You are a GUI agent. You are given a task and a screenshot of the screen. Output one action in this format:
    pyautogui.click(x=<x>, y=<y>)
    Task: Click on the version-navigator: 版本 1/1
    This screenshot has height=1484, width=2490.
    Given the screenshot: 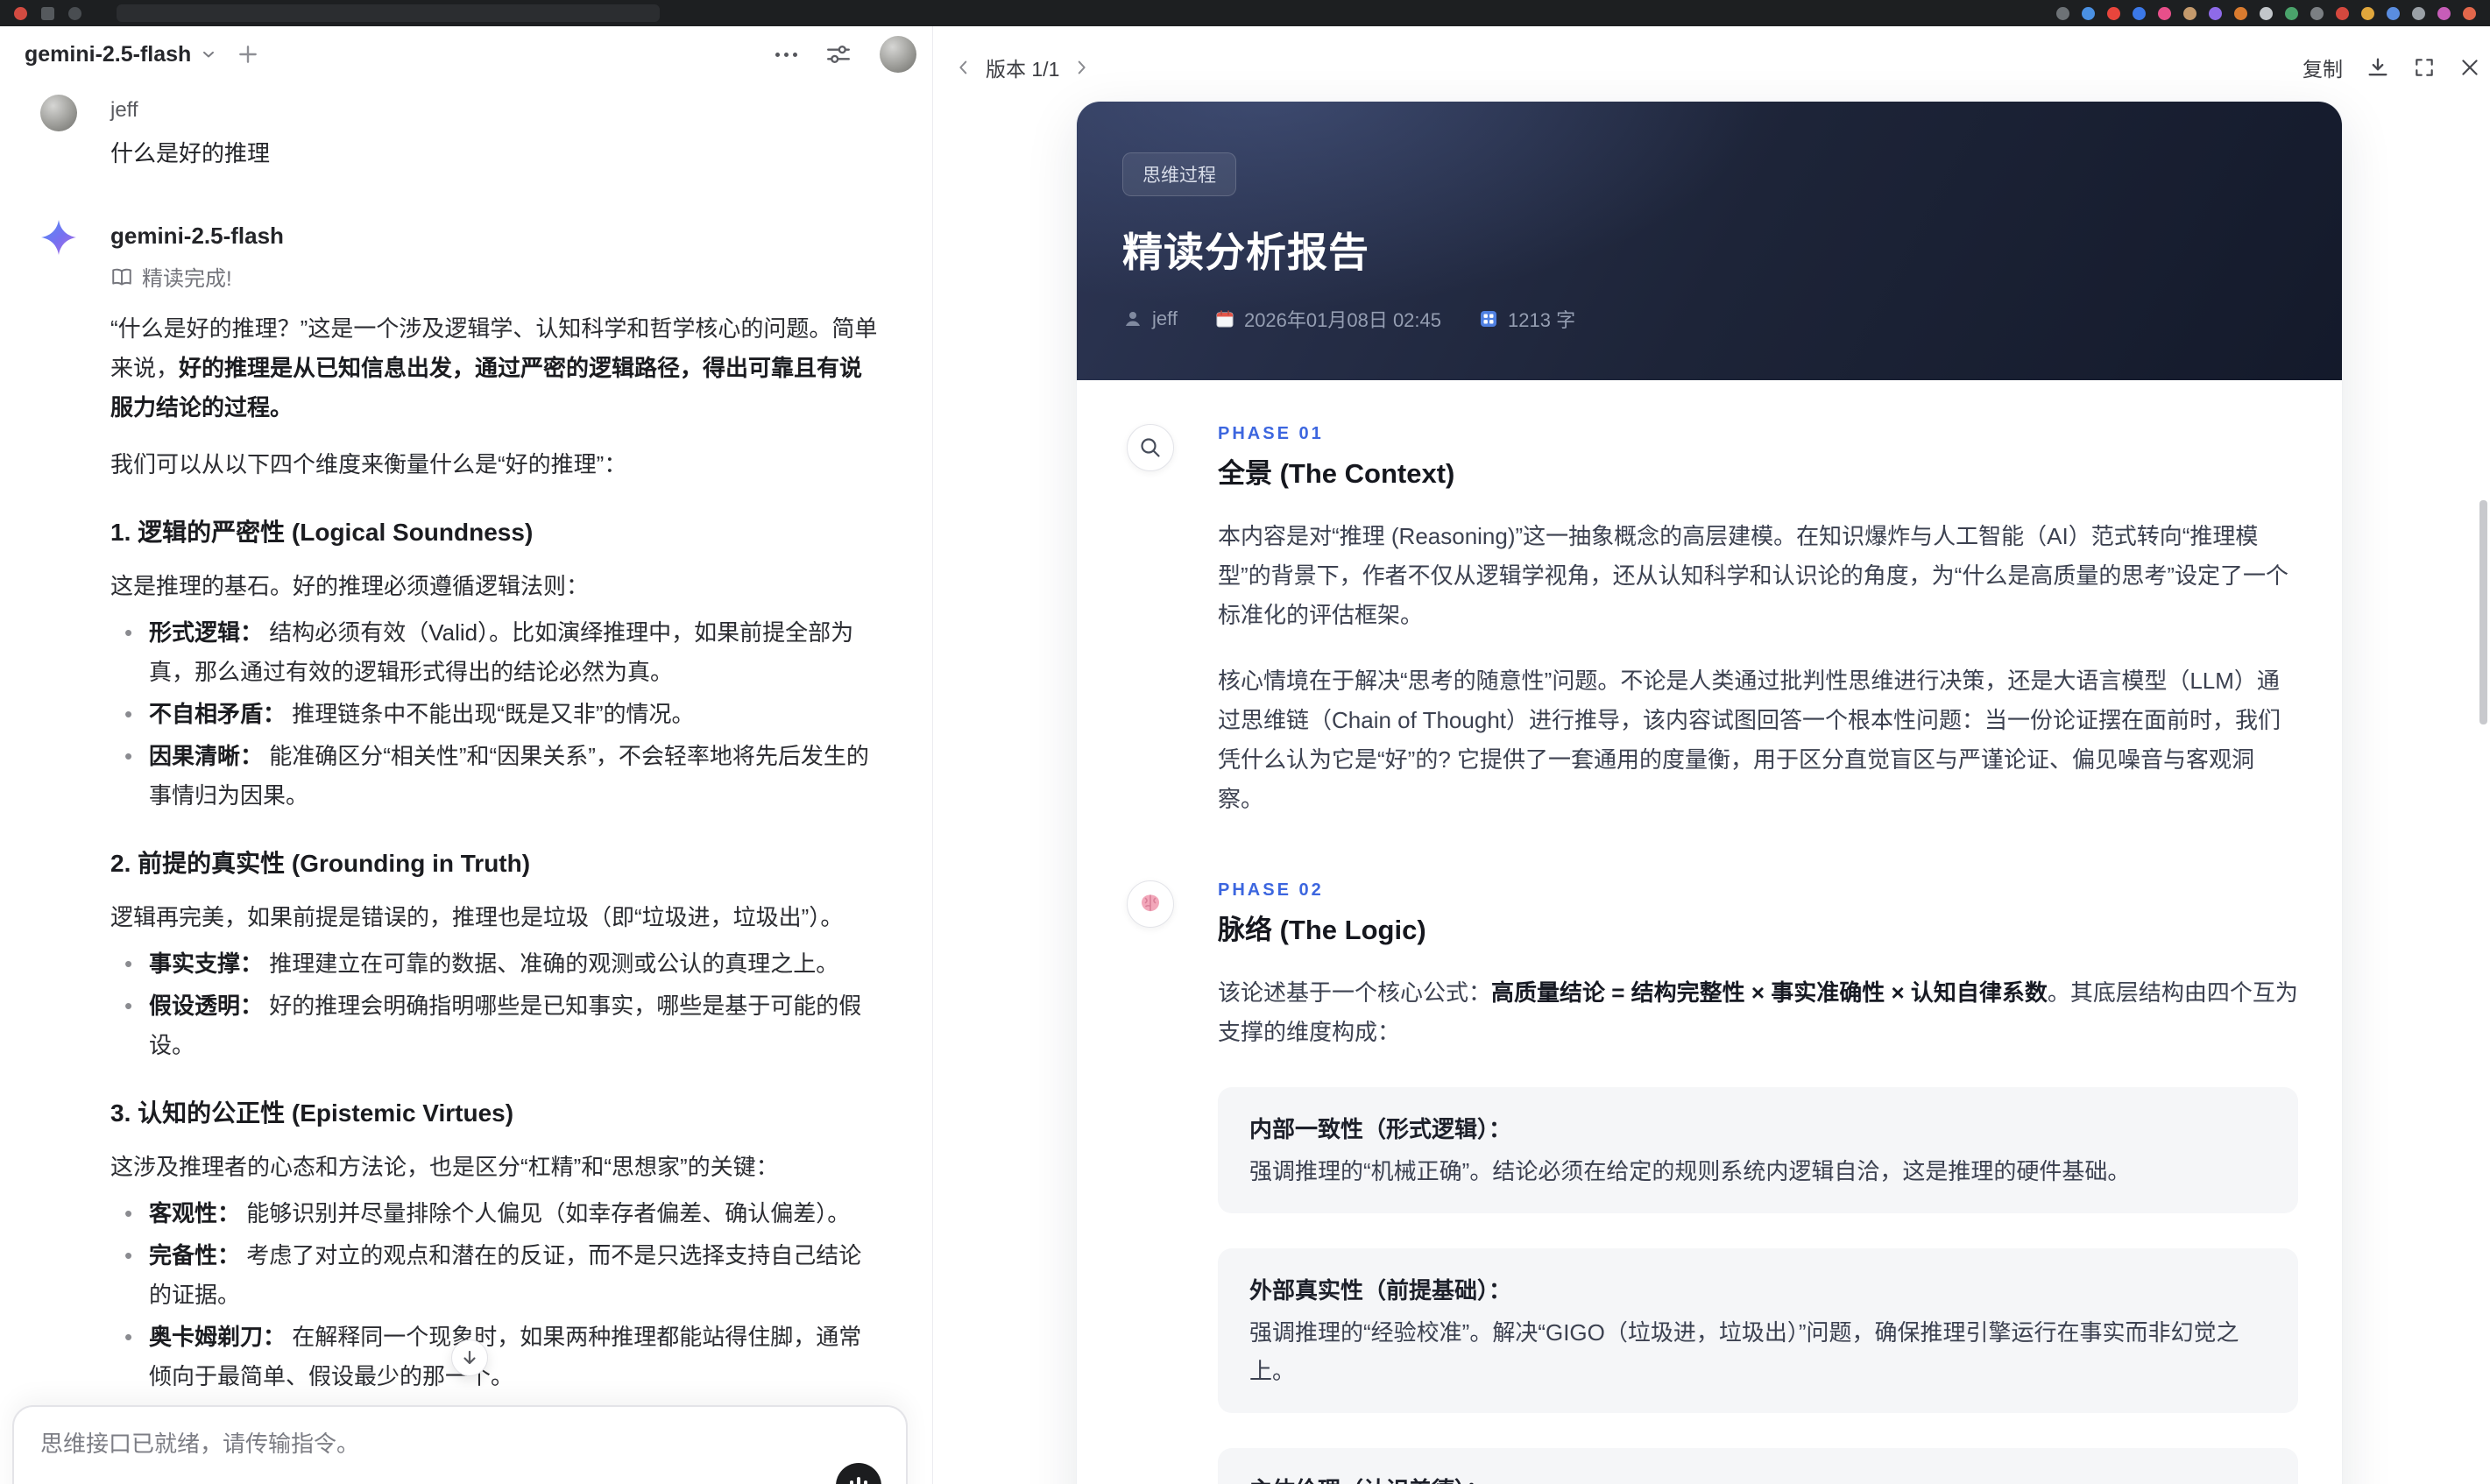 What is the action you would take?
    pyautogui.click(x=1022, y=67)
    